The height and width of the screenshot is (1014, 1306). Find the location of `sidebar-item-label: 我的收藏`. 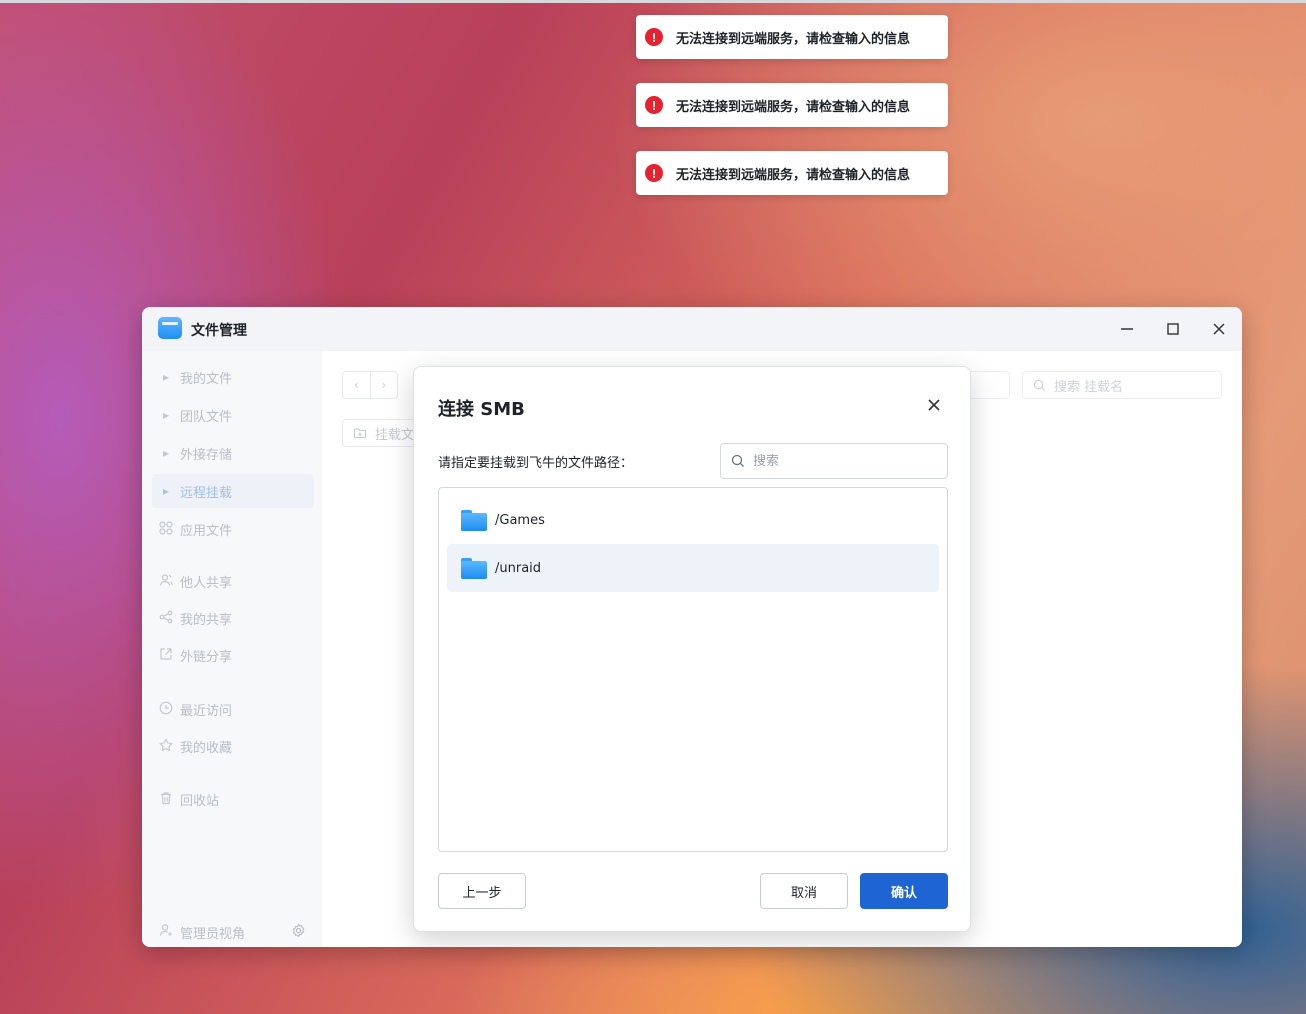

sidebar-item-label: 我的收藏 is located at coordinates (206, 748).